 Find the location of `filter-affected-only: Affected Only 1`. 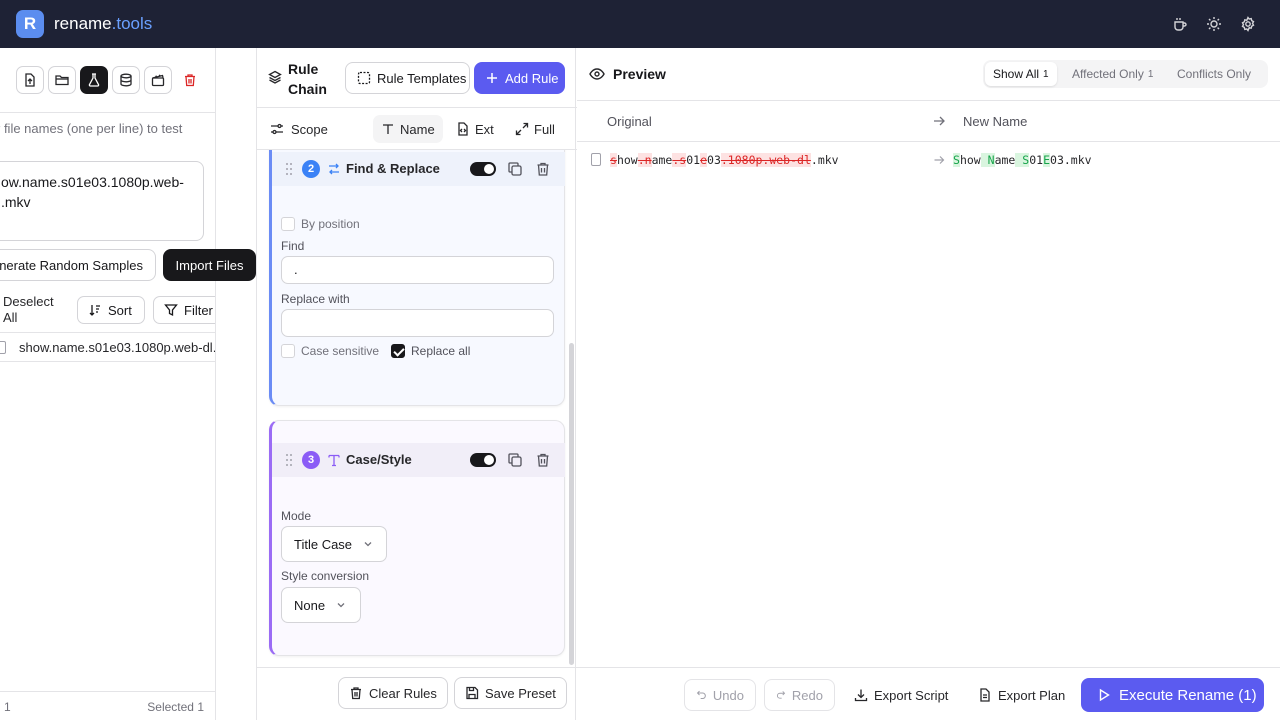

filter-affected-only: Affected Only 1 is located at coordinates (1112, 74).